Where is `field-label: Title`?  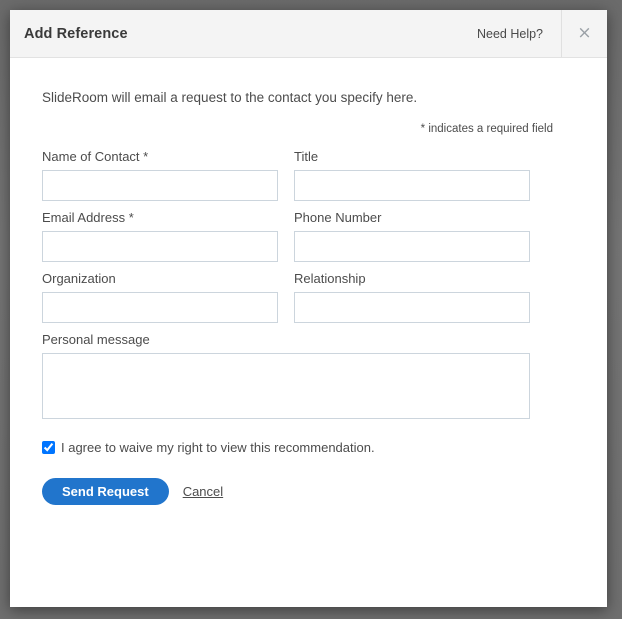
field-label: Title is located at coordinates (306, 156).